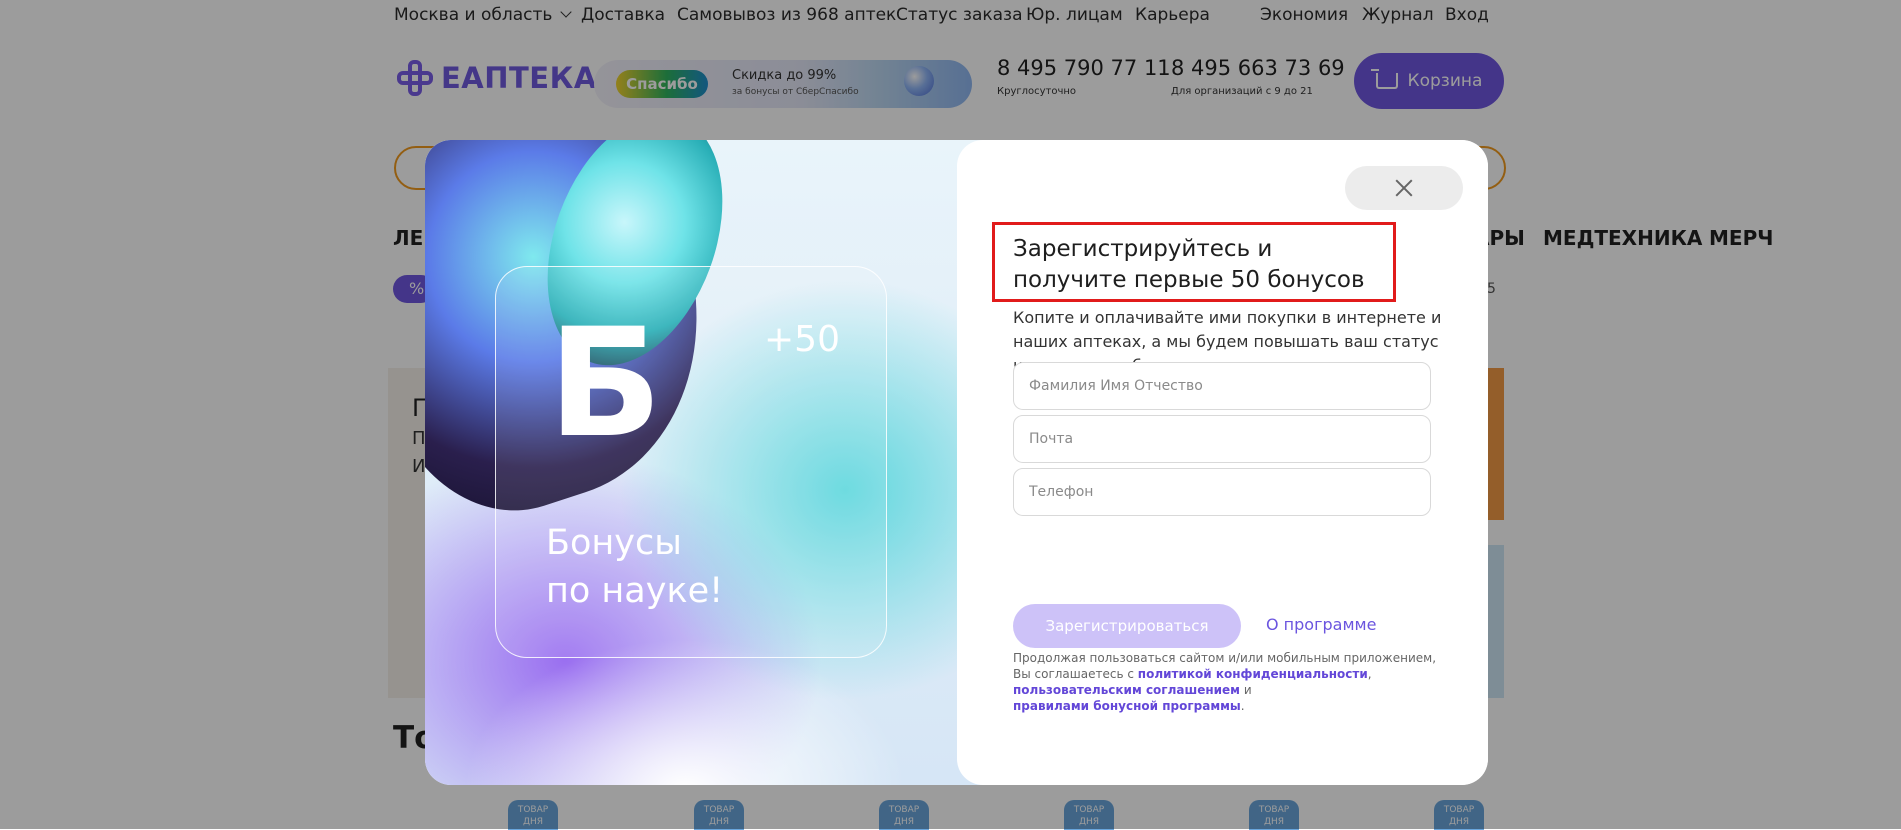  I want to click on close-icon, so click(1404, 188).